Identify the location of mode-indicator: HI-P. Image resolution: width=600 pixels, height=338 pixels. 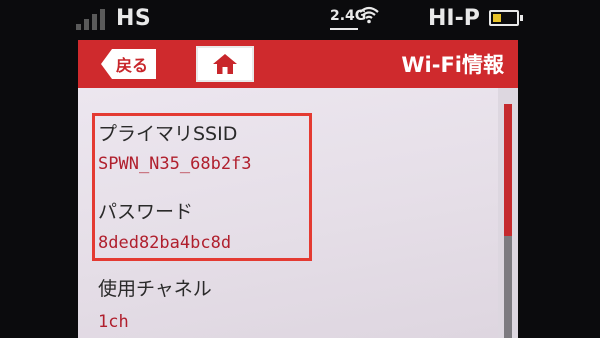
(454, 18).